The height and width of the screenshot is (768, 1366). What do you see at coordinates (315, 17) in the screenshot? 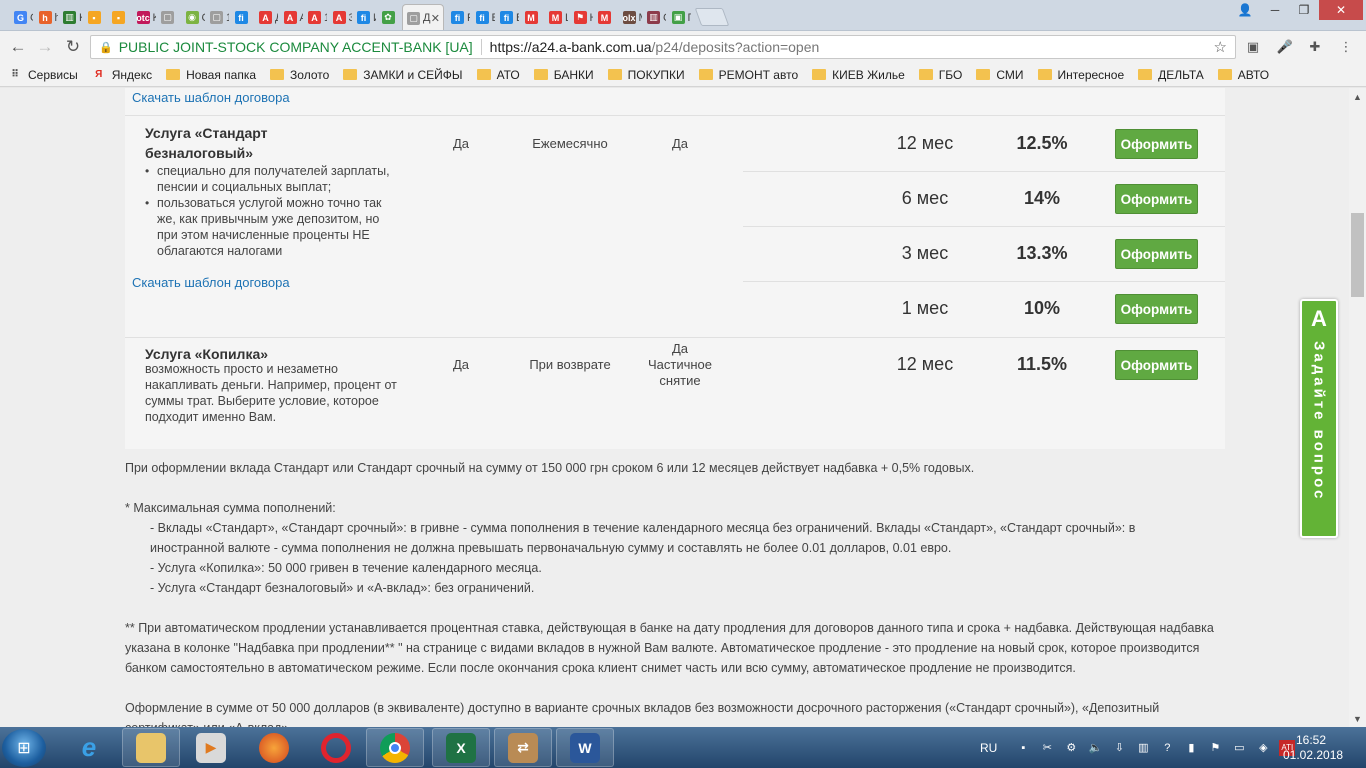
I see `browser-tab: A1` at bounding box center [315, 17].